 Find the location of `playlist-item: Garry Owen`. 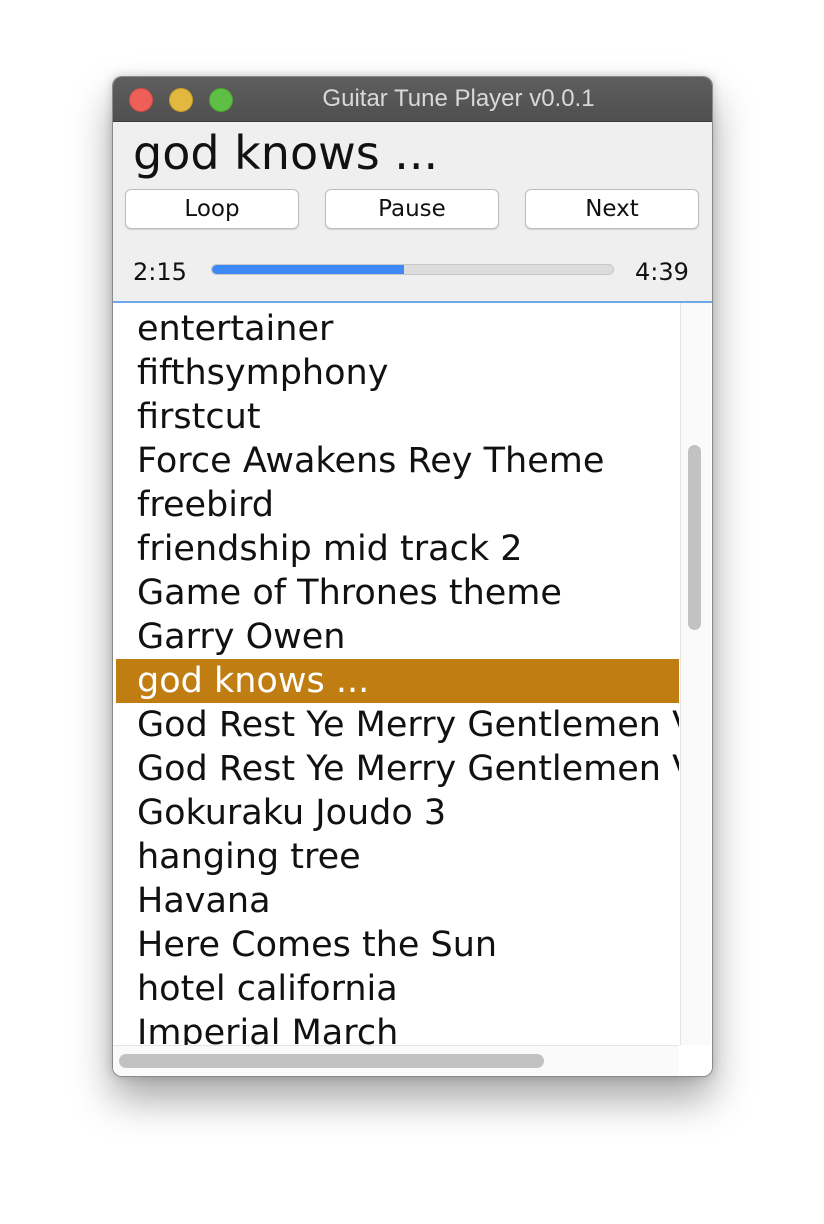

playlist-item: Garry Owen is located at coordinates (397, 637).